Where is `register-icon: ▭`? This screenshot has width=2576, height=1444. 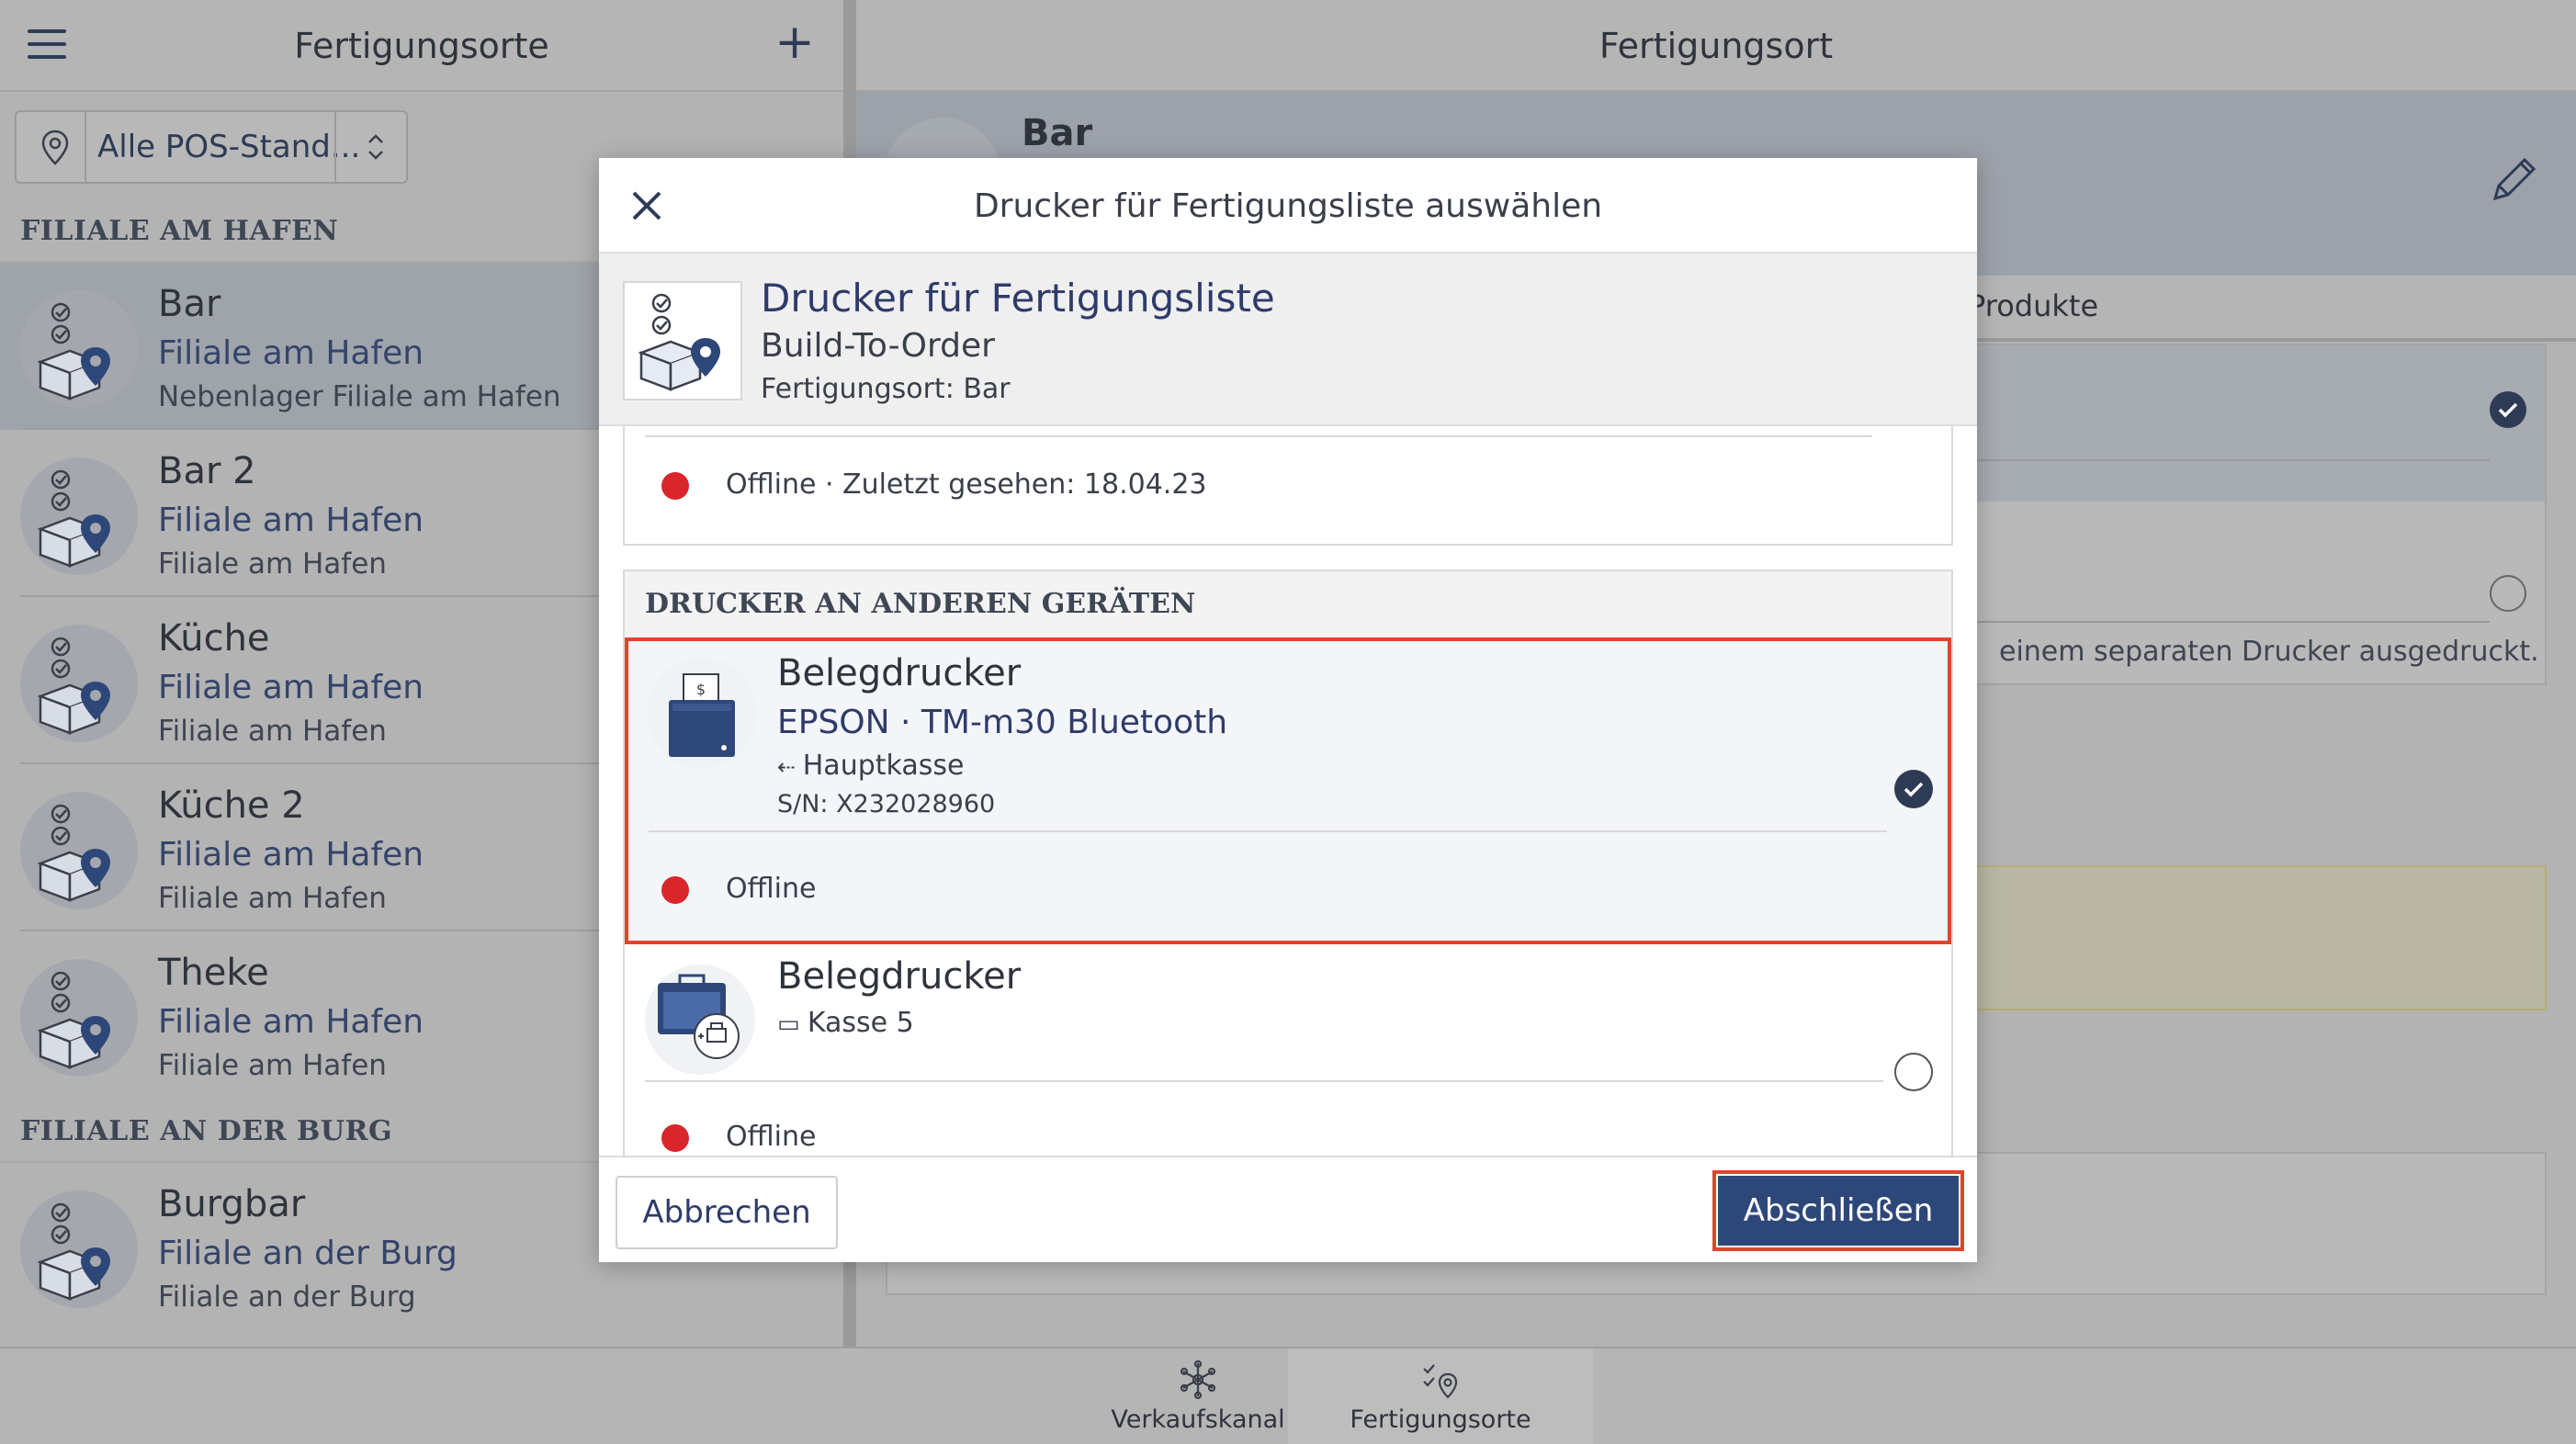 register-icon: ▭ is located at coordinates (792, 1024).